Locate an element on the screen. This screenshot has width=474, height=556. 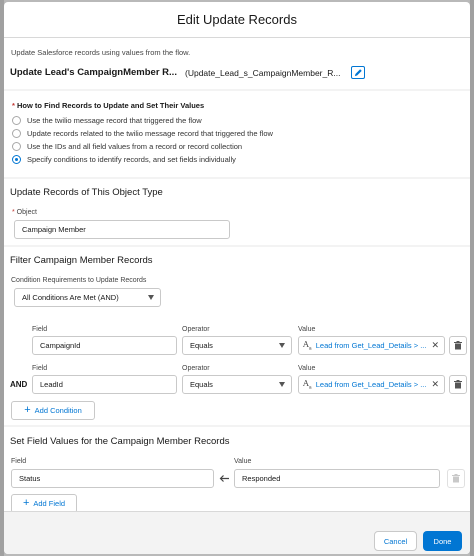
object-label: * Object is located at coordinates (24, 212).